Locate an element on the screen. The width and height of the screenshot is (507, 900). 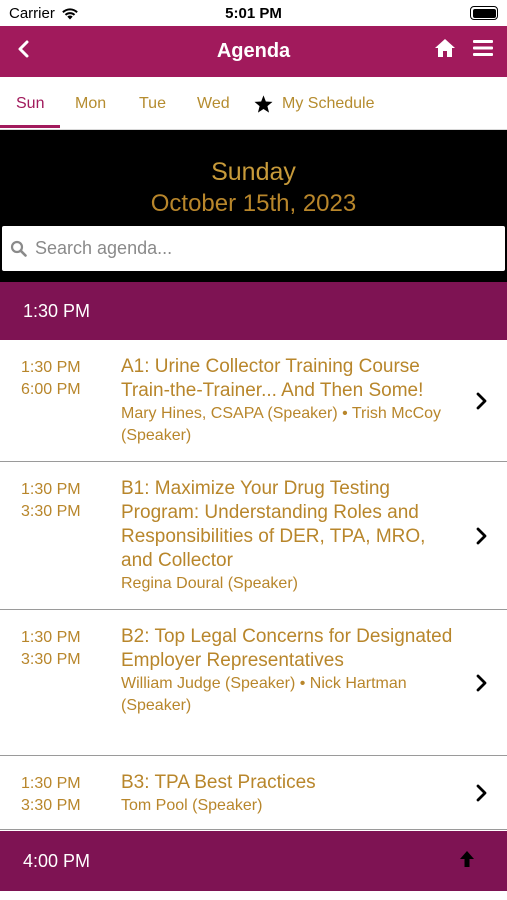
status-time: 5:01 PM is located at coordinates (253, 13).